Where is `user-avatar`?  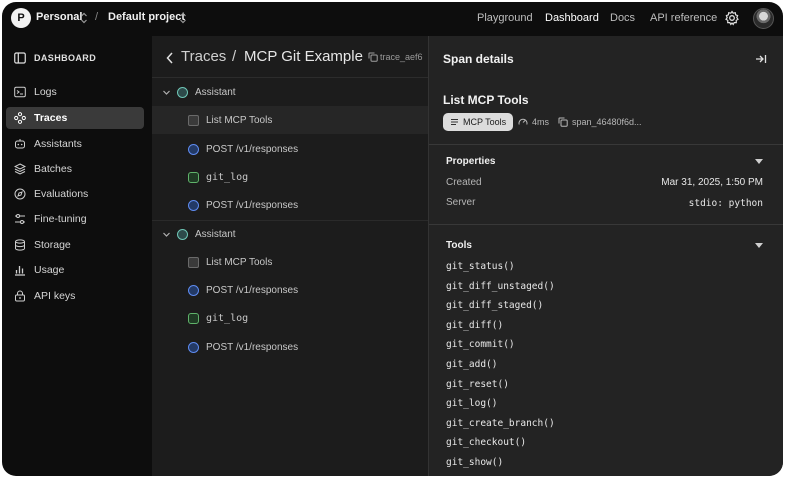 user-avatar is located at coordinates (763, 18).